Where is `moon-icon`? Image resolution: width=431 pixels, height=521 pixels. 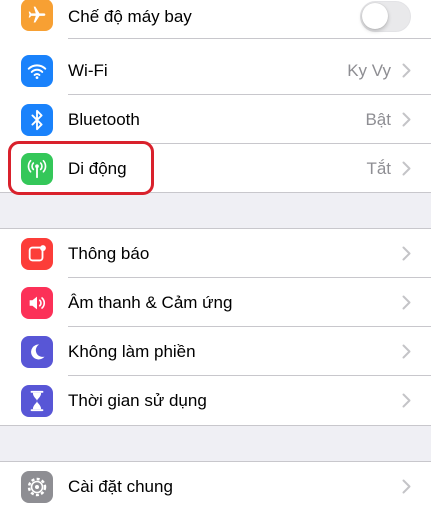
moon-icon is located at coordinates (37, 352).